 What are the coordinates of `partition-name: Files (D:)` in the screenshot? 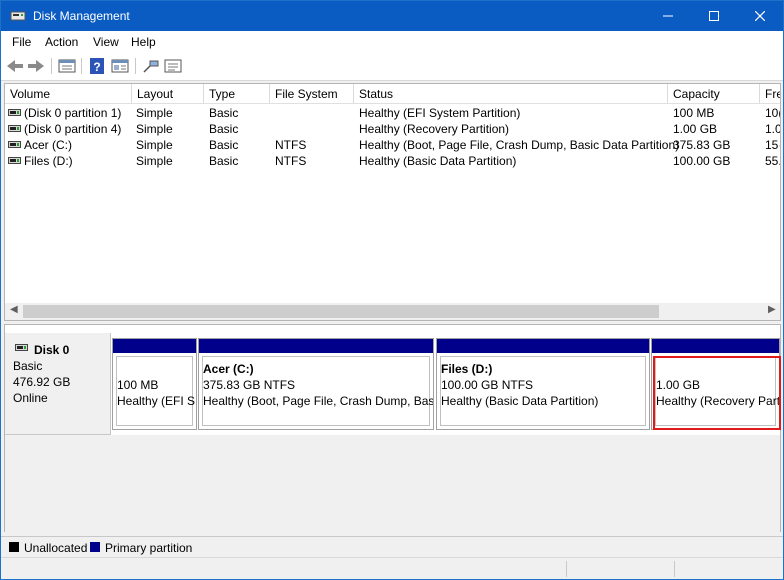 It's located at (467, 369).